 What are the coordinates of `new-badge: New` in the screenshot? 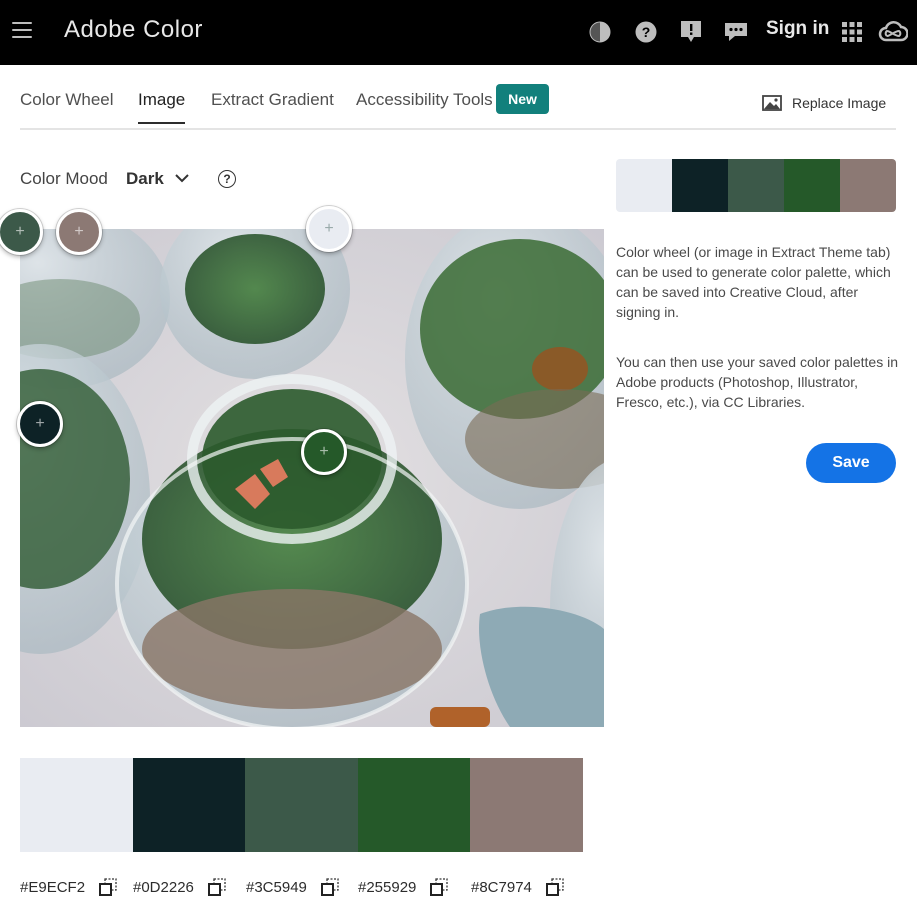 It's located at (522, 99).